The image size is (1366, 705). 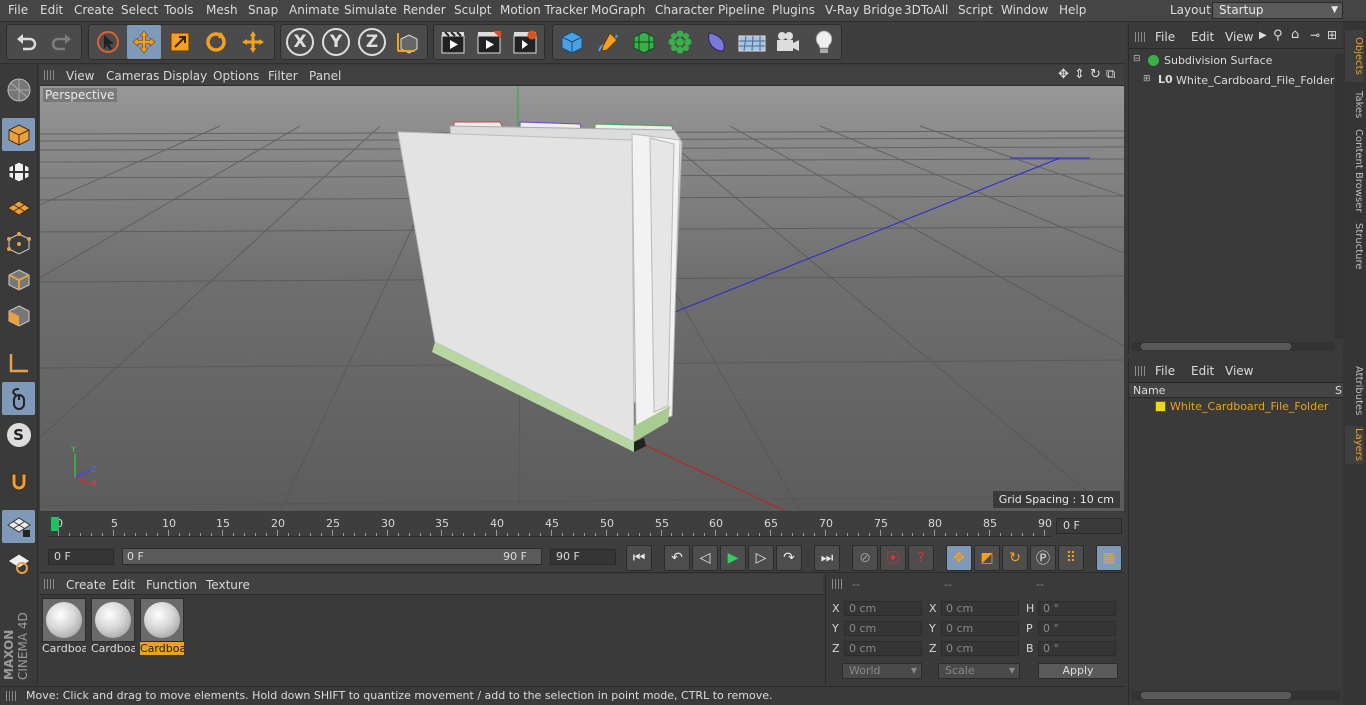 I want to click on scale-dropdown: Scale ▼, so click(x=979, y=671).